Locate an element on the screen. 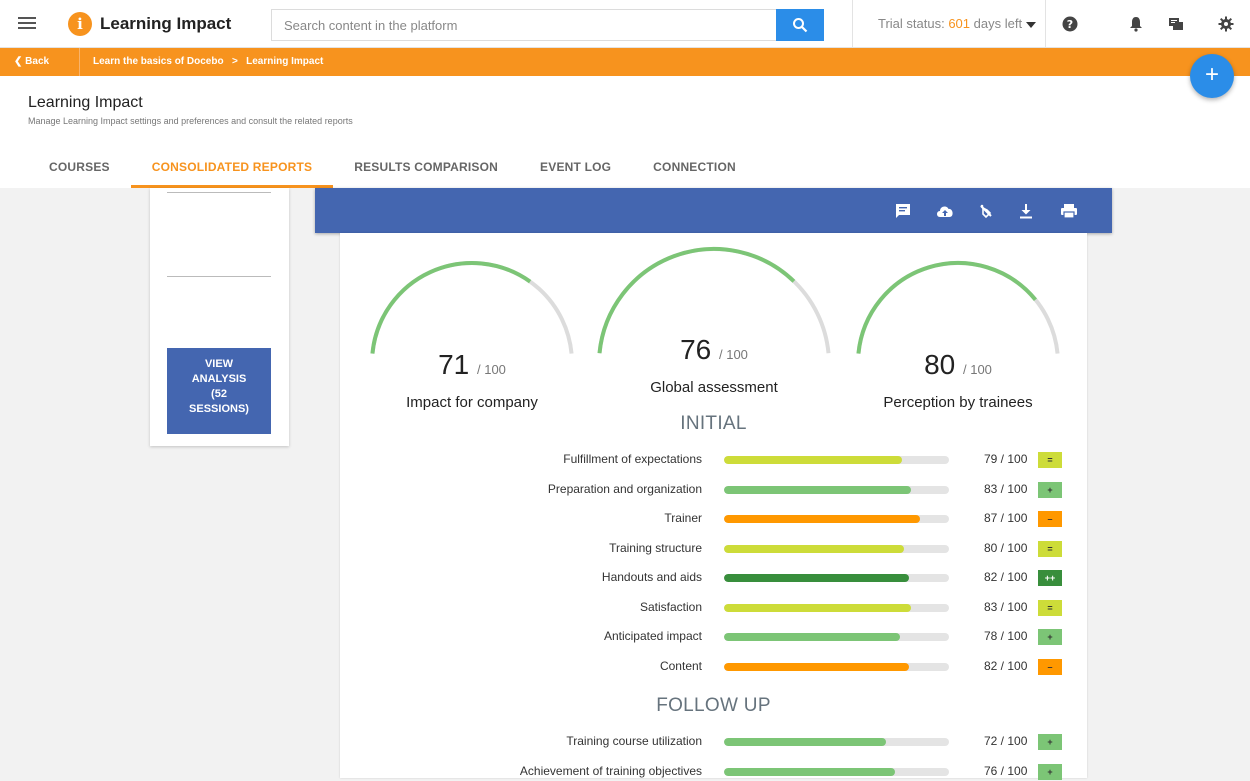 Image resolution: width=1250 pixels, height=781 pixels. tab-courses: COURSES is located at coordinates (79, 172).